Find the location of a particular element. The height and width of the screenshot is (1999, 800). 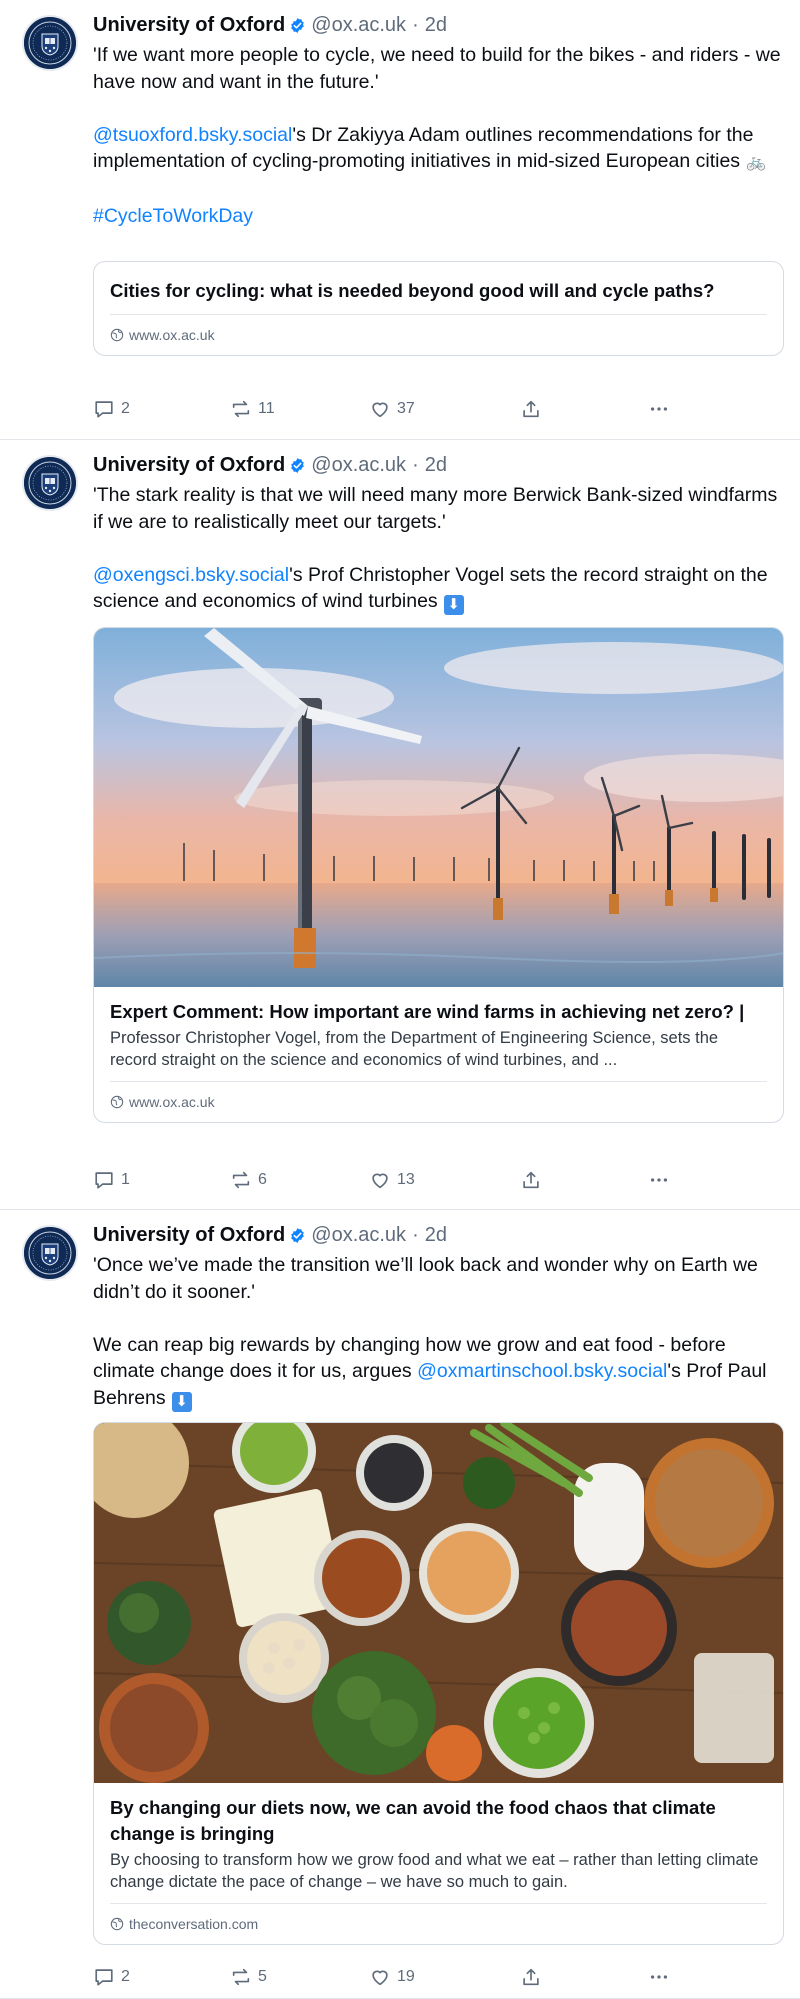

like-button: 13 is located at coordinates (392, 1180).